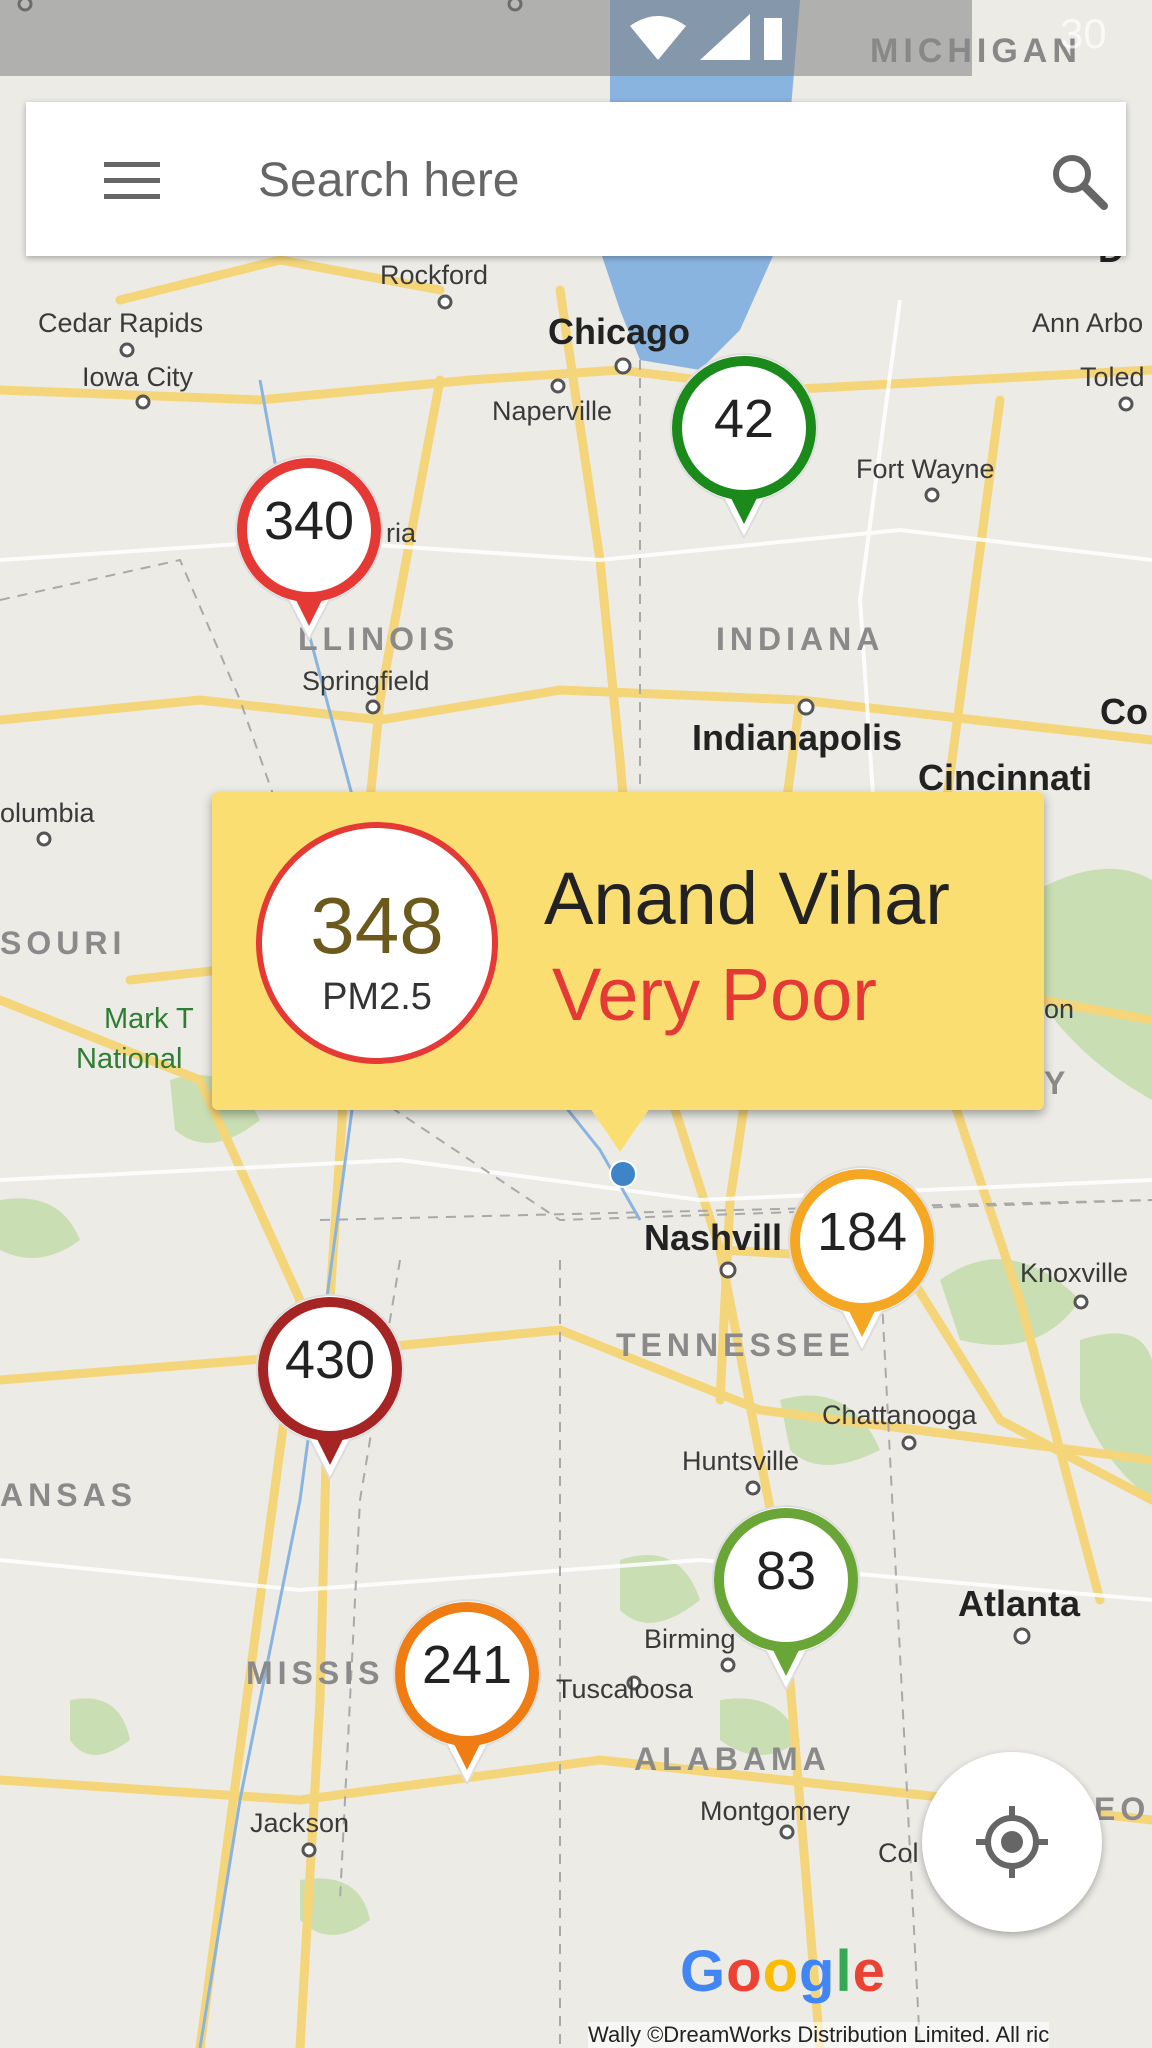 Image resolution: width=1152 pixels, height=2048 pixels. Describe the element at coordinates (775, 1811) in the screenshot. I see `city-label-montgomery: Montgomery` at that location.